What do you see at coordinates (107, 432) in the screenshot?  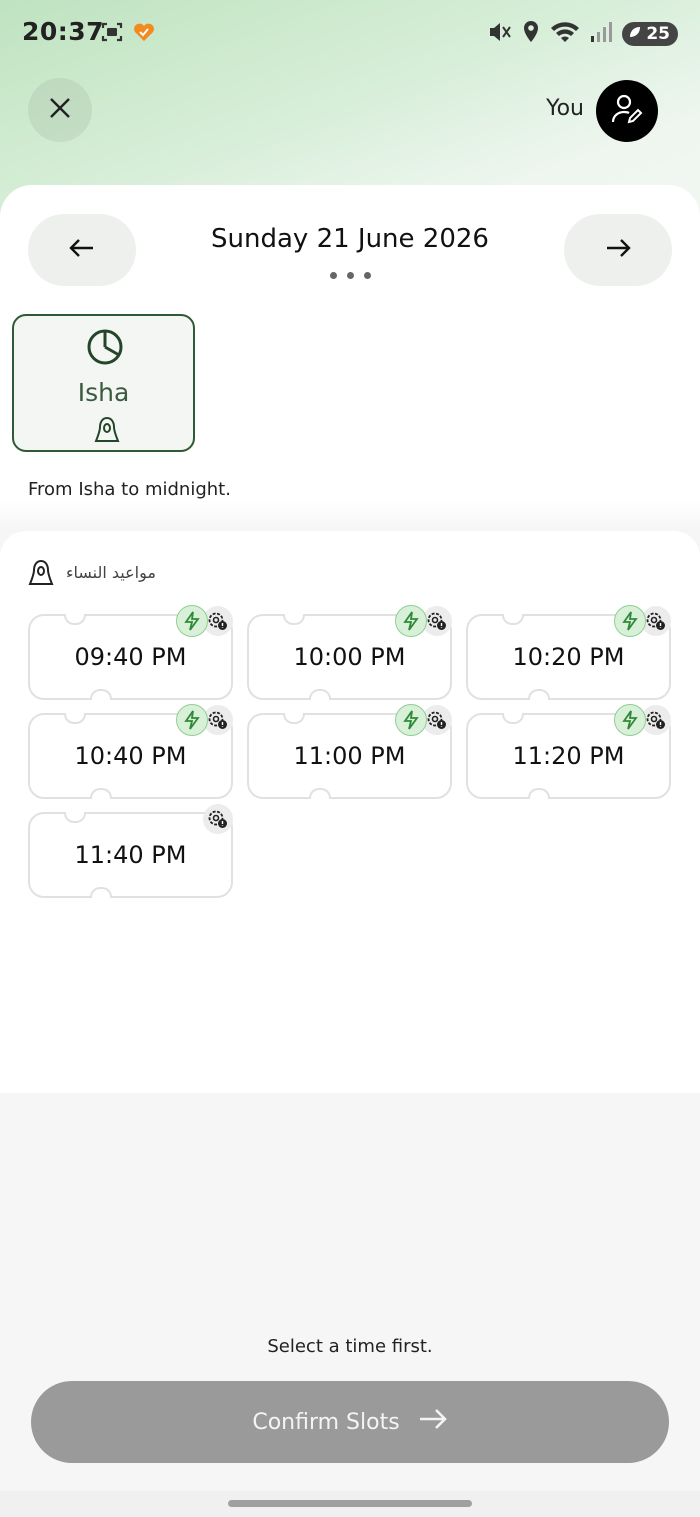 I see `women-icon` at bounding box center [107, 432].